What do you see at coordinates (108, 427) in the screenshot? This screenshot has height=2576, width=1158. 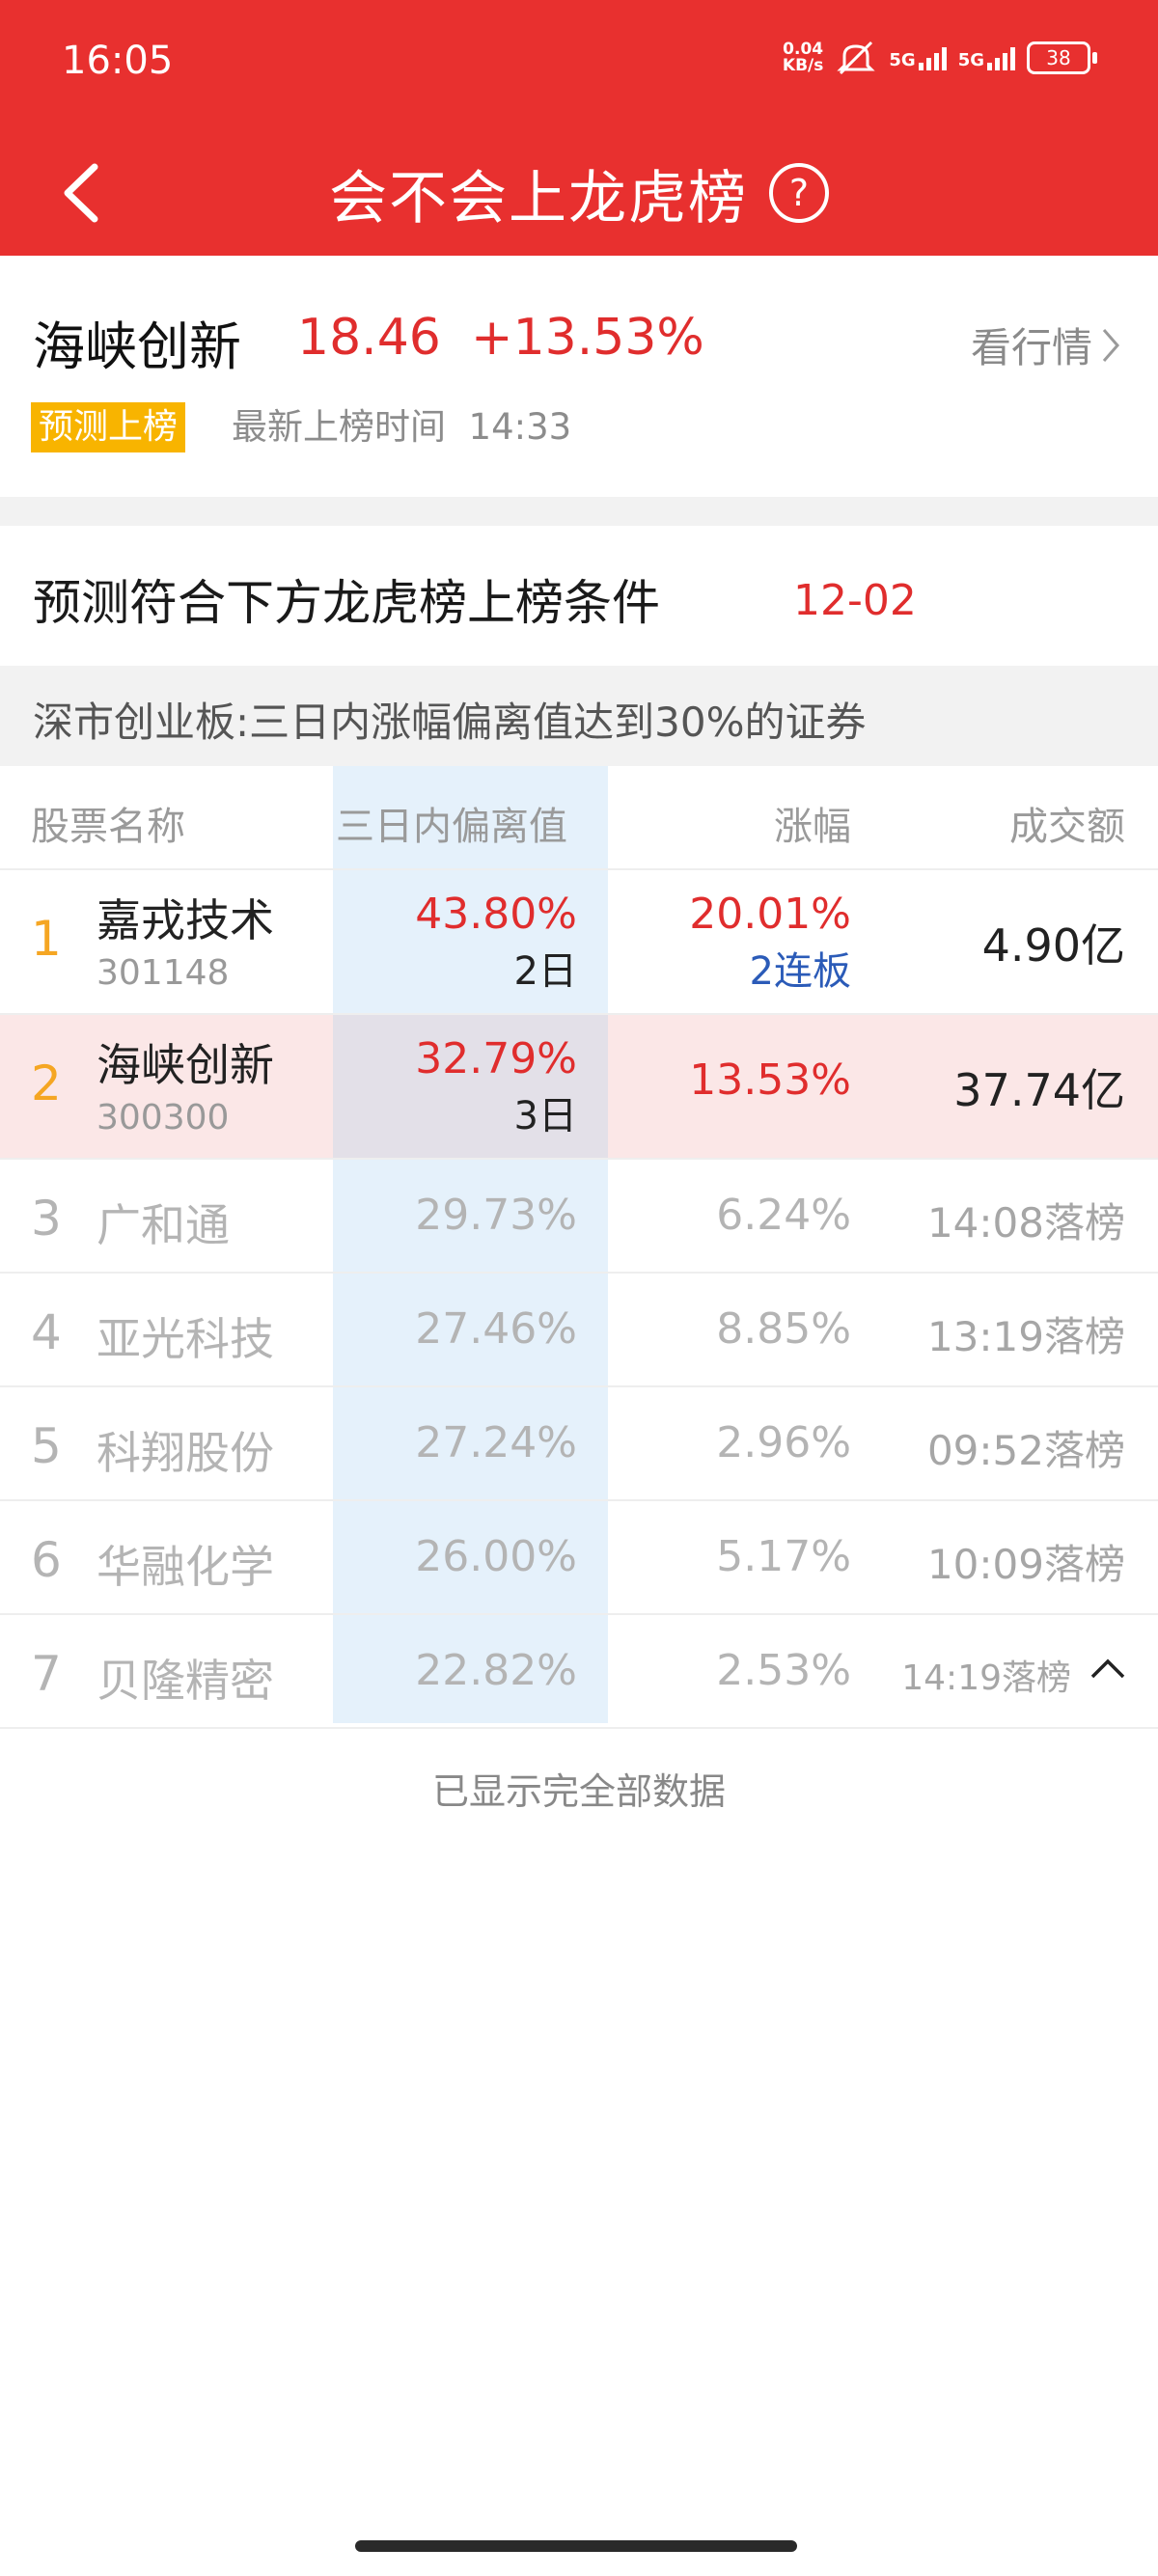 I see `predict-badge: 预测上榜` at bounding box center [108, 427].